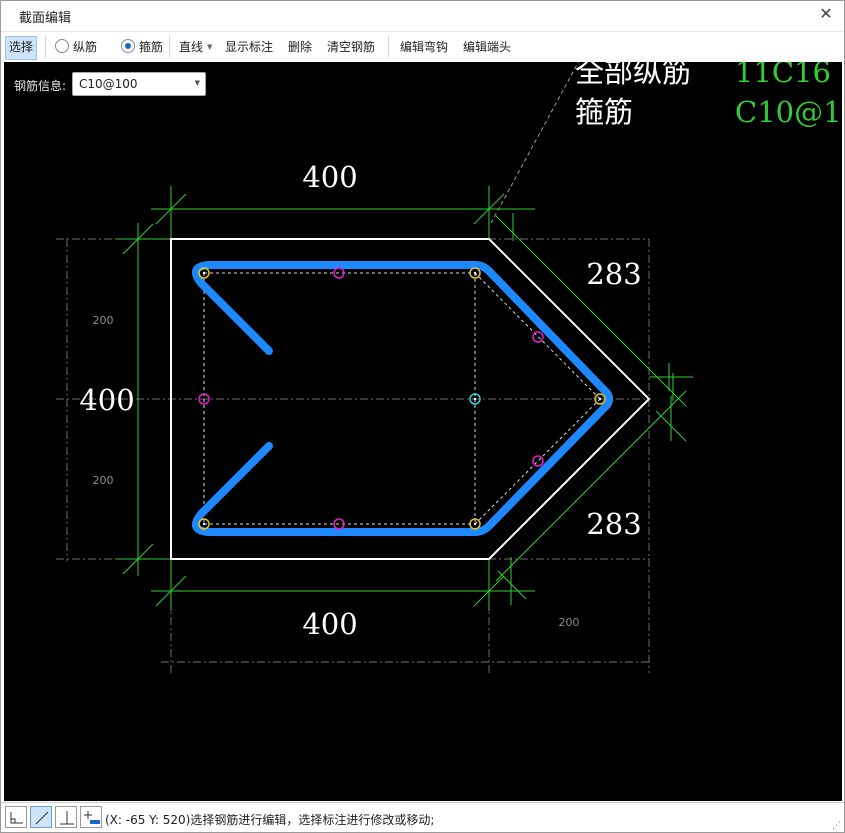 The width and height of the screenshot is (845, 833). Describe the element at coordinates (62, 46) in the screenshot. I see `radio-unchecked-icon` at that location.